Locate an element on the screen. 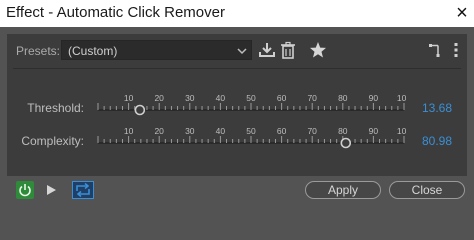 The height and width of the screenshot is (240, 474). trash-icon is located at coordinates (288, 50).